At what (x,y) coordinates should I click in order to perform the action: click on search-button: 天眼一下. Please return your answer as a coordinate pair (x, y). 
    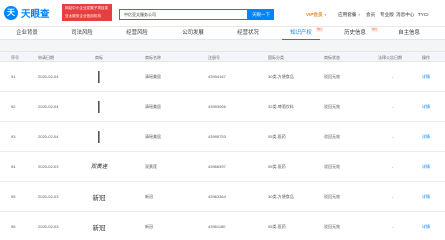
    Looking at the image, I should click on (261, 14).